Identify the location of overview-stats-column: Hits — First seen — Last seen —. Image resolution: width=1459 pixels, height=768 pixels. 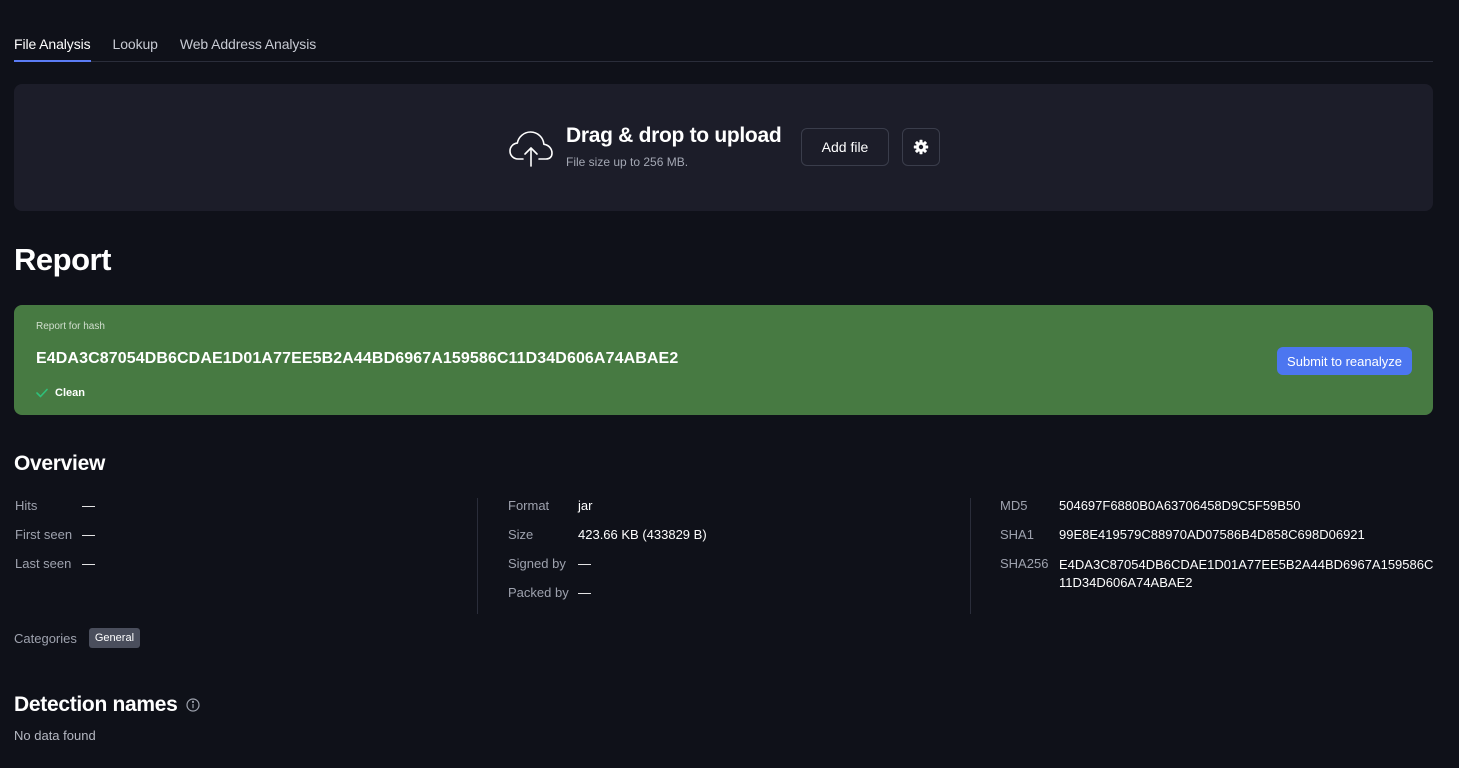
(55, 541).